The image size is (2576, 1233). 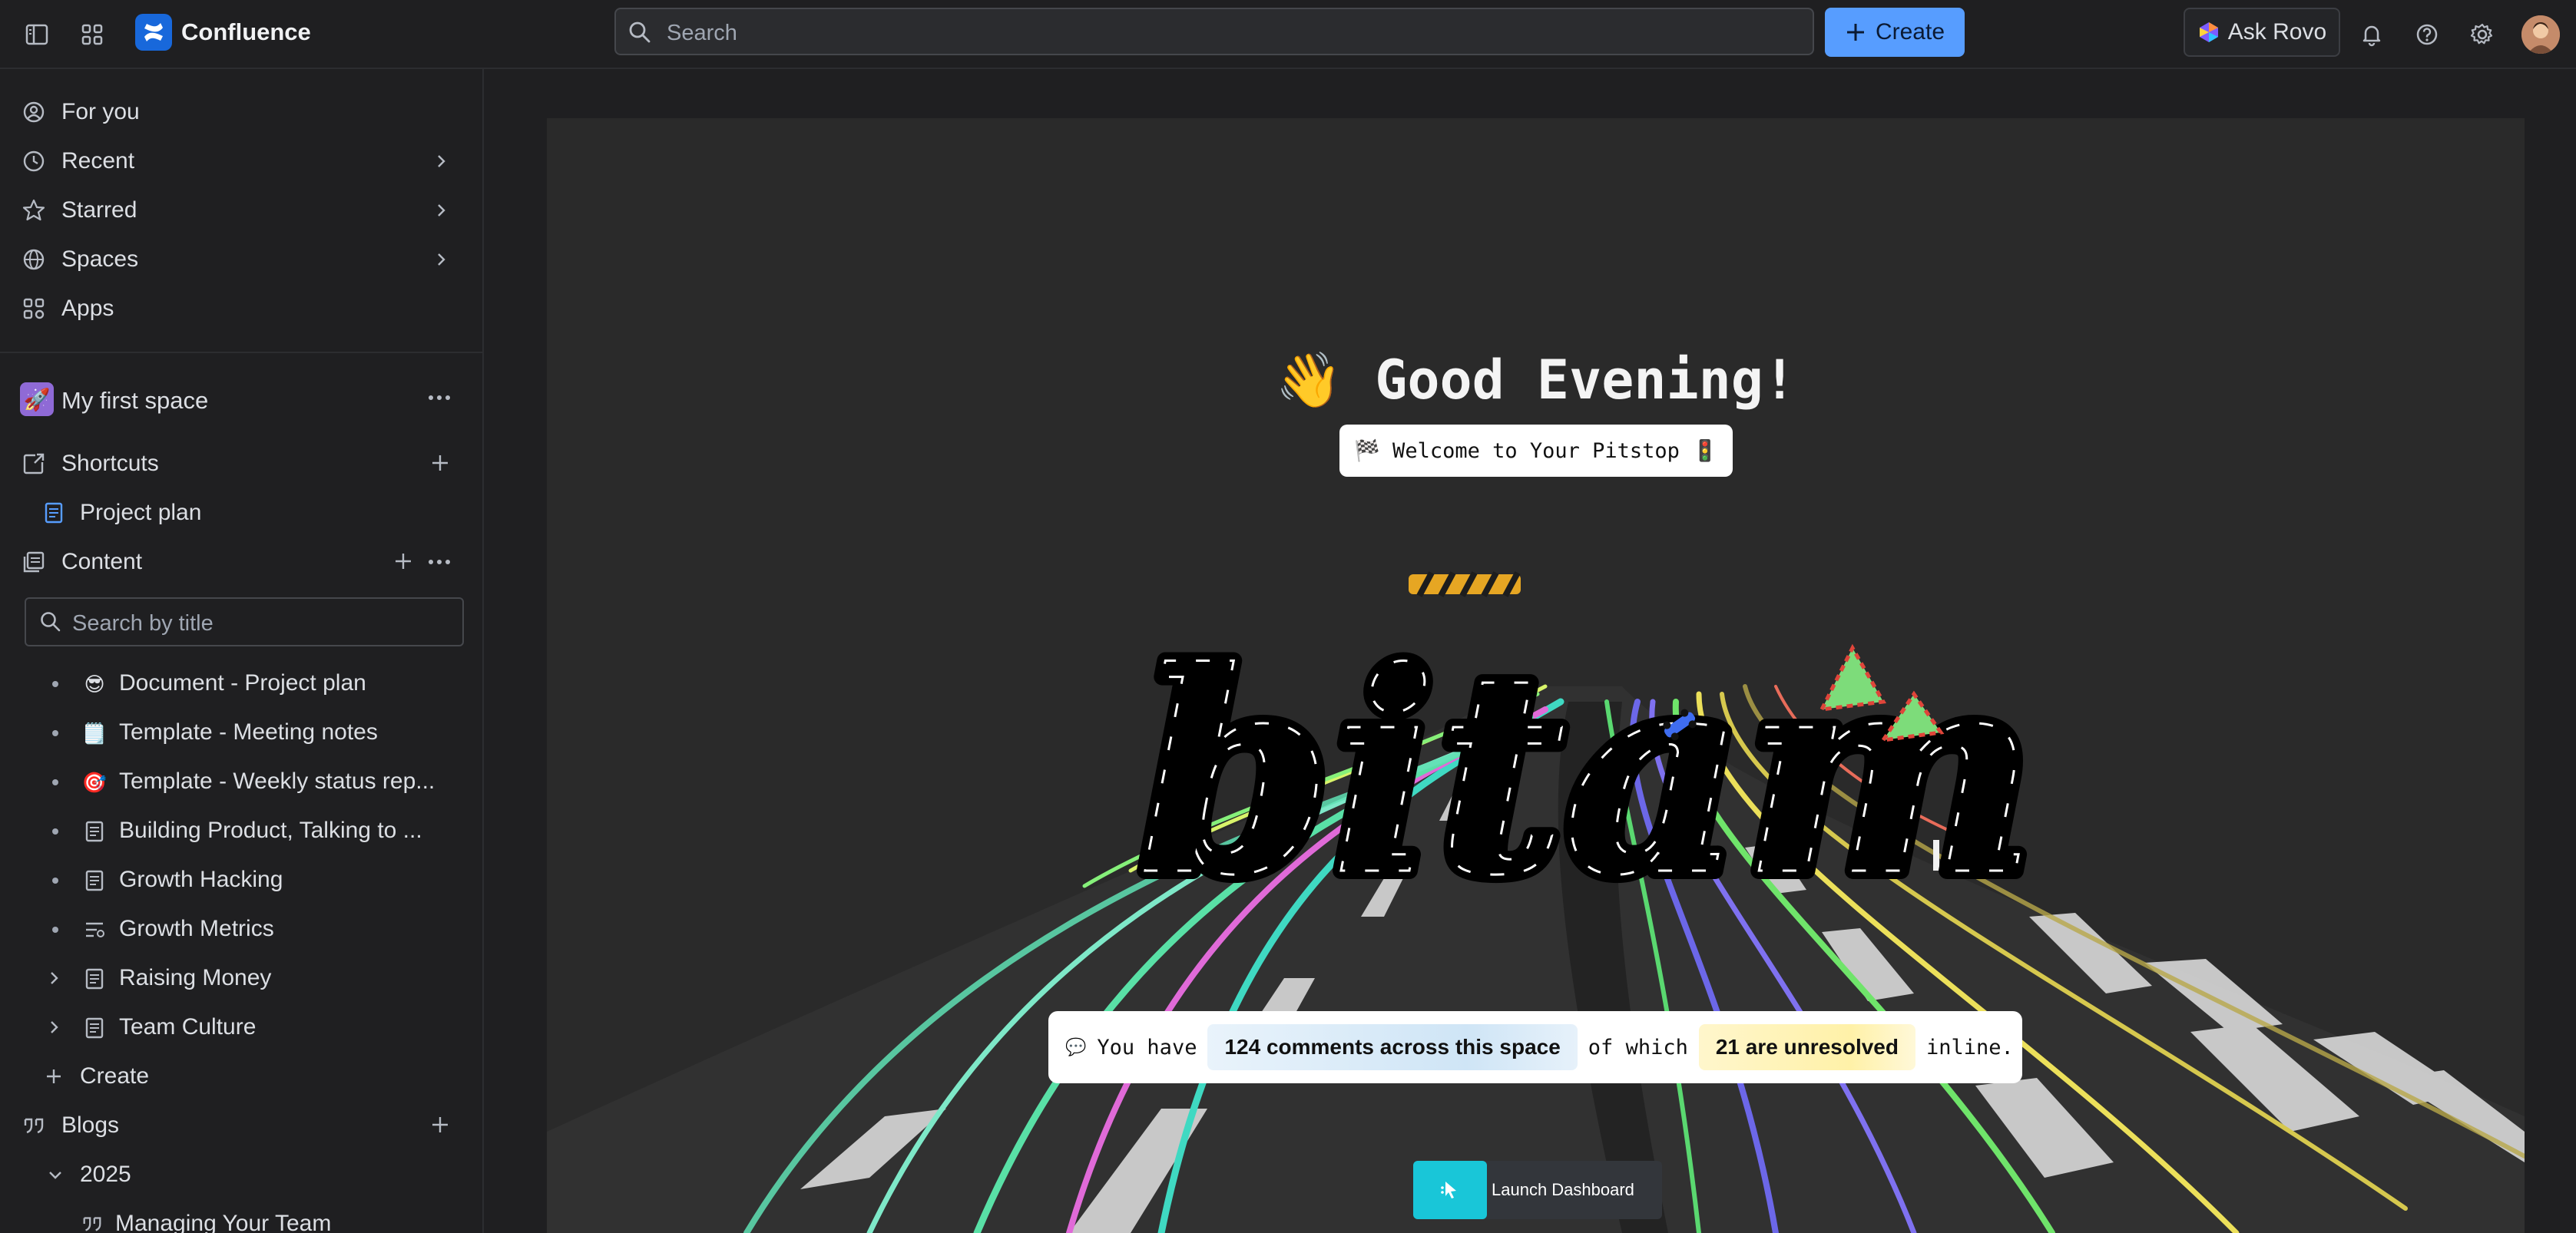 What do you see at coordinates (143, 623) in the screenshot?
I see `search-placeholder: Search by title` at bounding box center [143, 623].